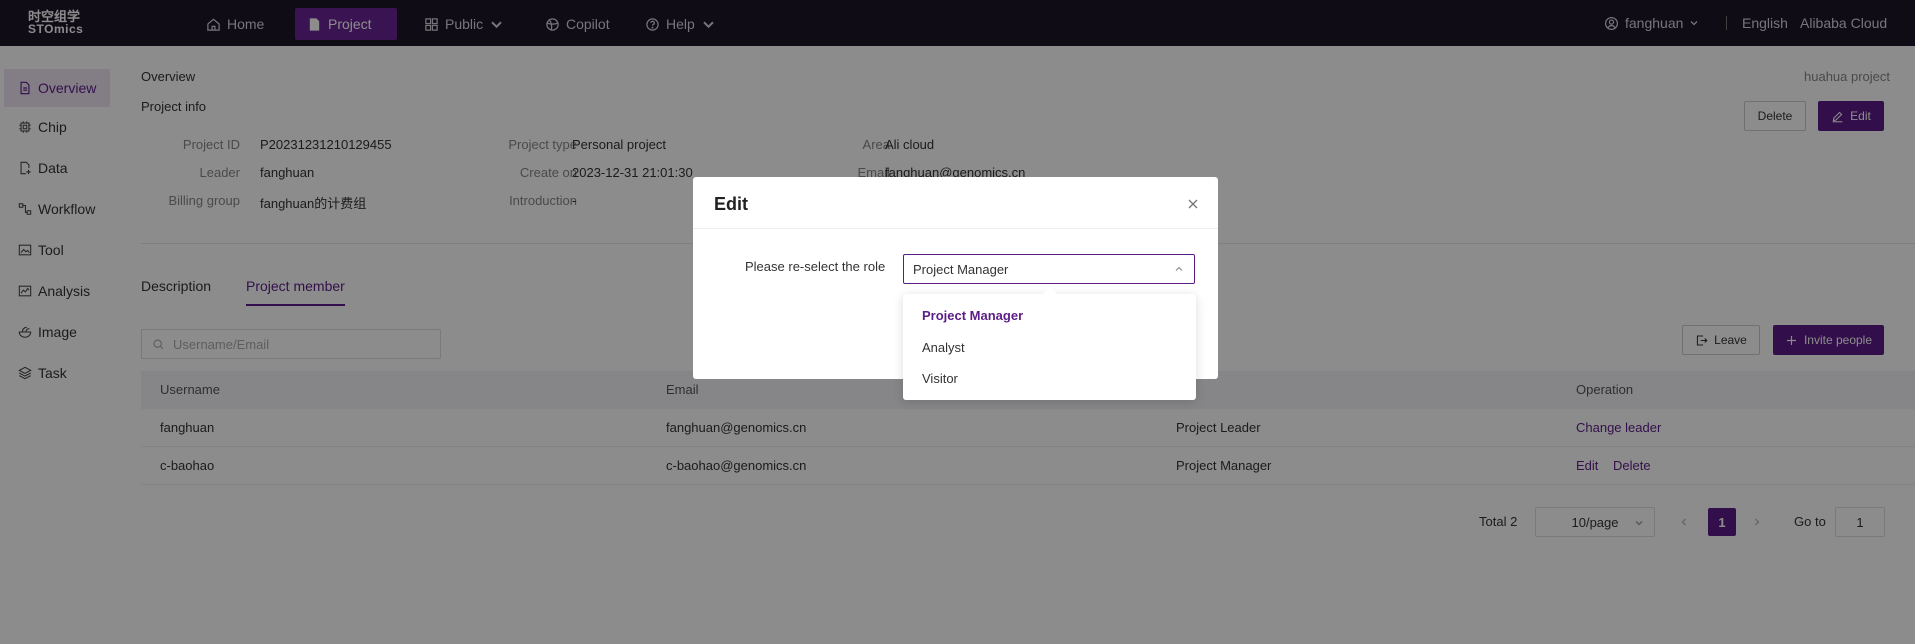 This screenshot has height=644, width=1915. What do you see at coordinates (815, 266) in the screenshot?
I see `role-label: Please re-select the role` at bounding box center [815, 266].